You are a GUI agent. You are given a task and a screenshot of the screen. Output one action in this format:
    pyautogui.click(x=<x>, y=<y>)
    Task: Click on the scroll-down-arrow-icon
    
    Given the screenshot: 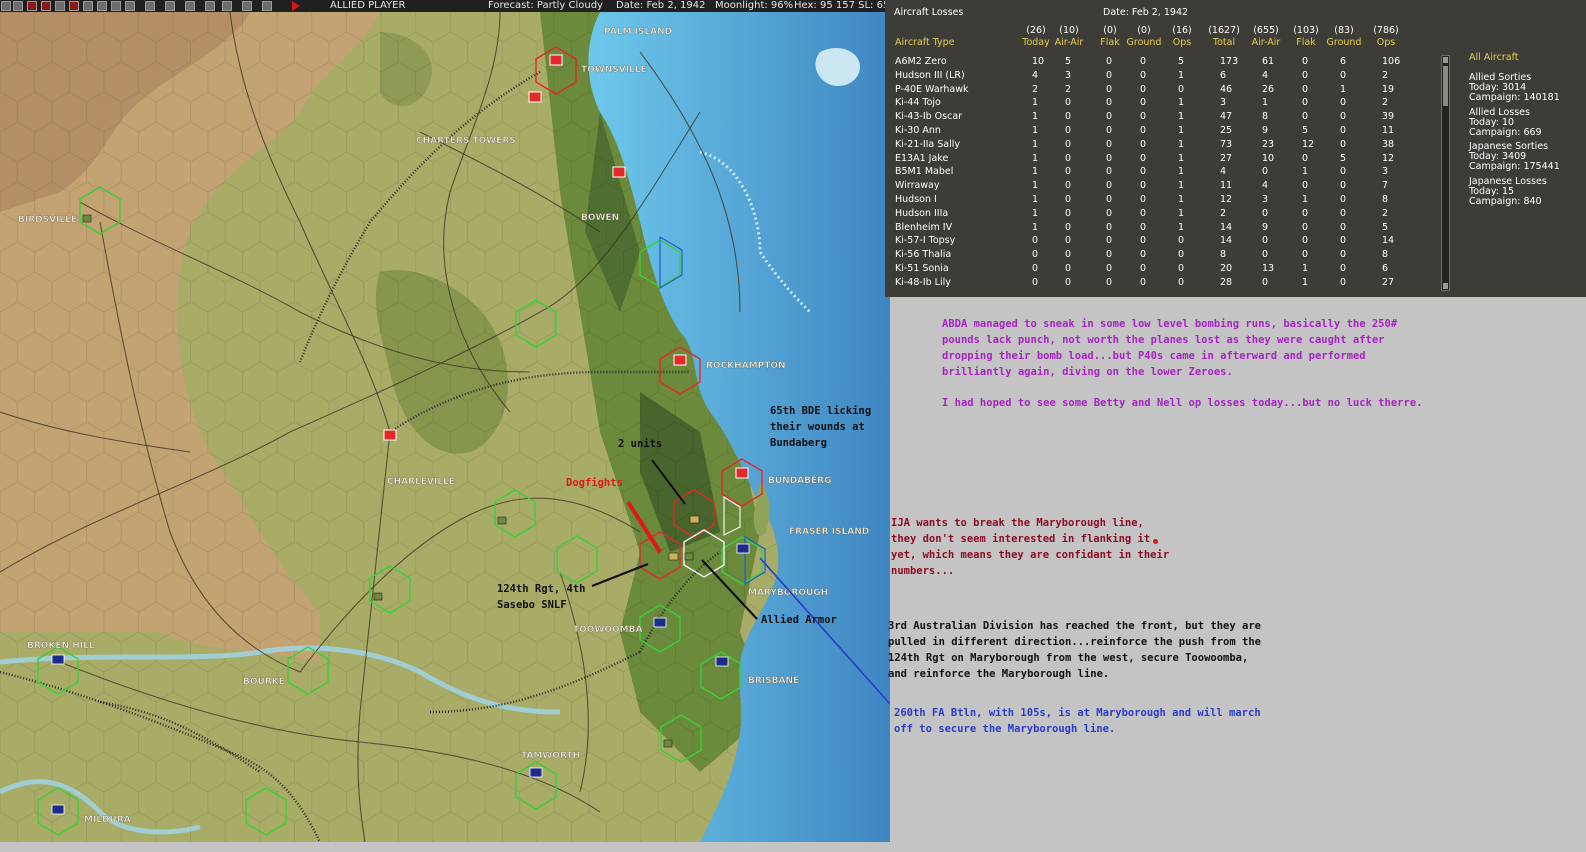 What is the action you would take?
    pyautogui.click(x=1445, y=286)
    